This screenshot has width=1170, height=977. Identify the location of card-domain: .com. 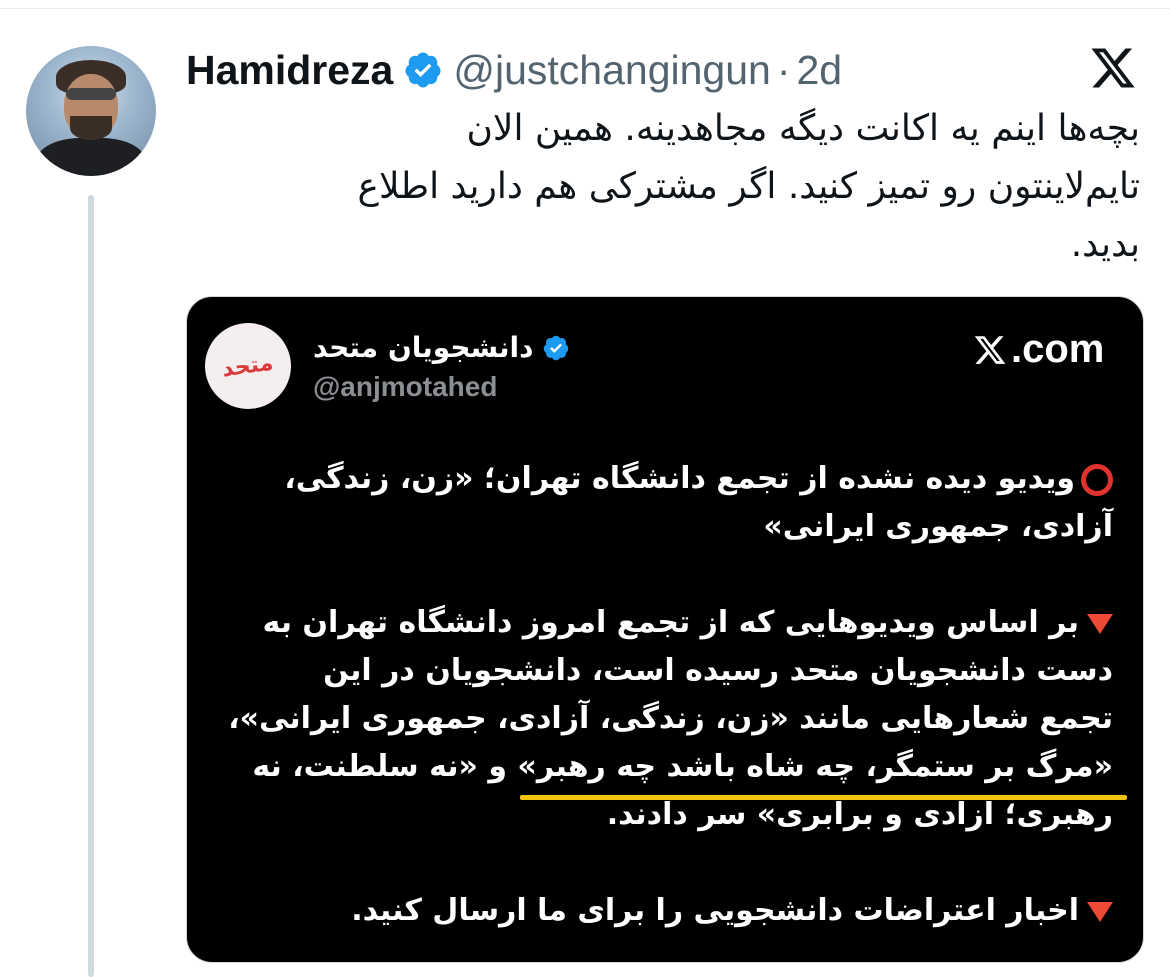
(1037, 349).